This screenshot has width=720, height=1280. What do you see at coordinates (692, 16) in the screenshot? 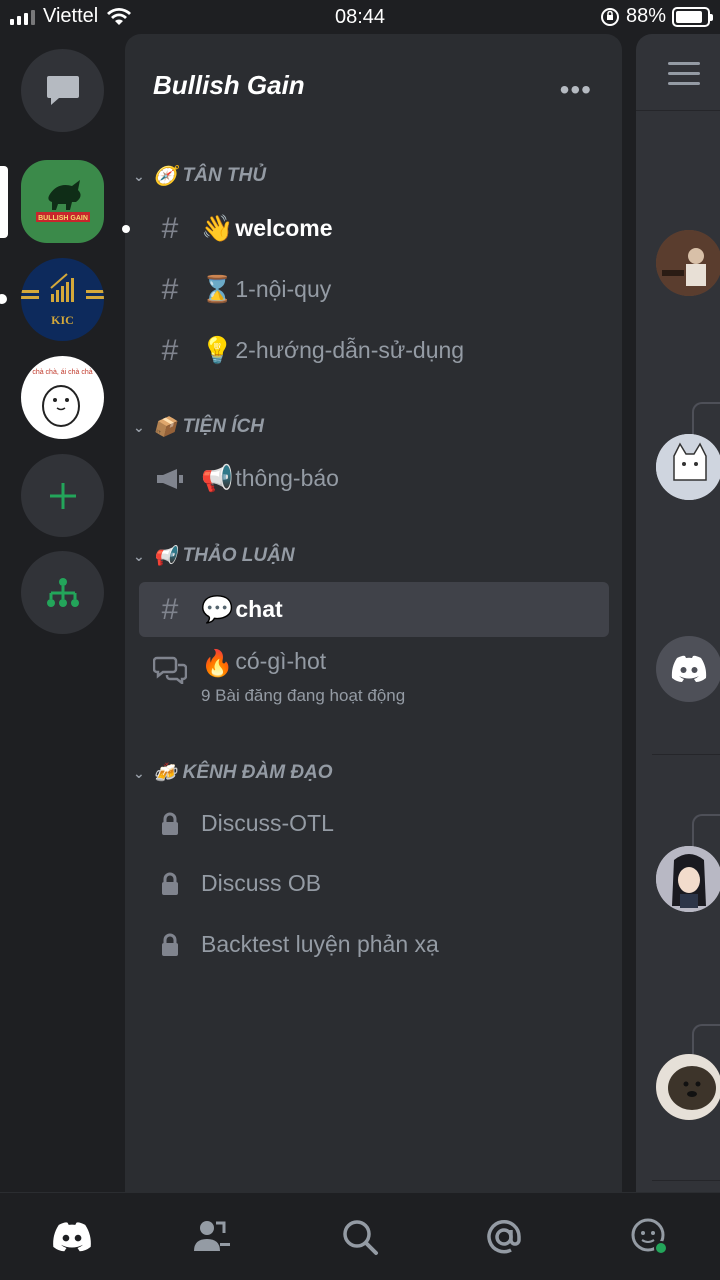
I see `battery-icon` at bounding box center [692, 16].